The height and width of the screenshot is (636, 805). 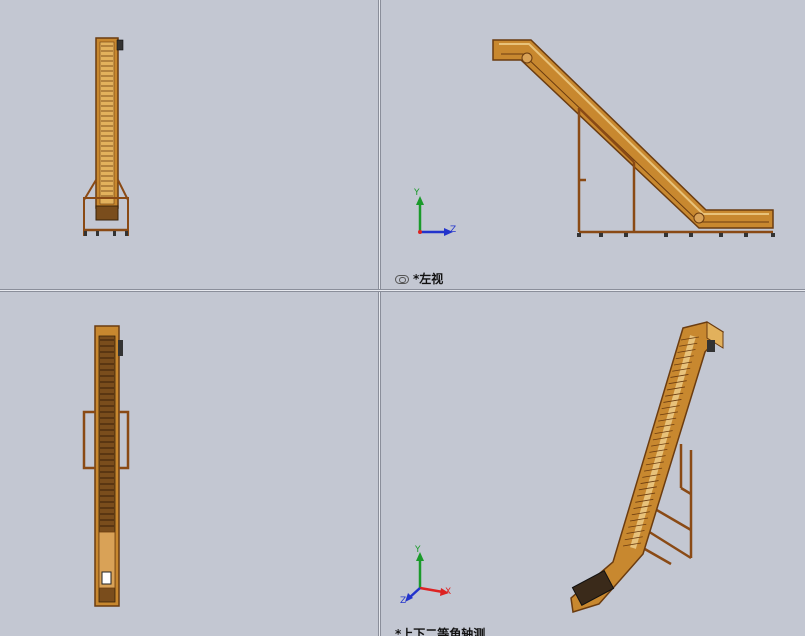 I want to click on view-name: *左视, so click(x=428, y=279).